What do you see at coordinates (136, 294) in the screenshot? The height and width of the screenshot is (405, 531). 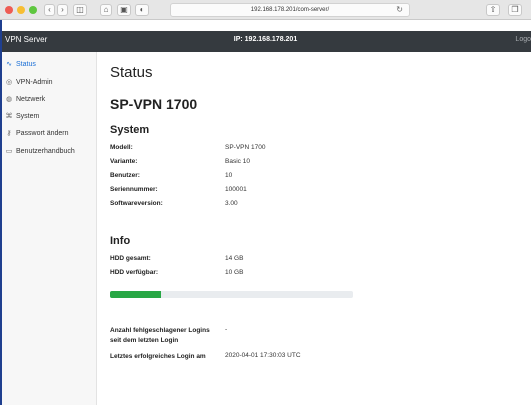 I see `progress-fill` at bounding box center [136, 294].